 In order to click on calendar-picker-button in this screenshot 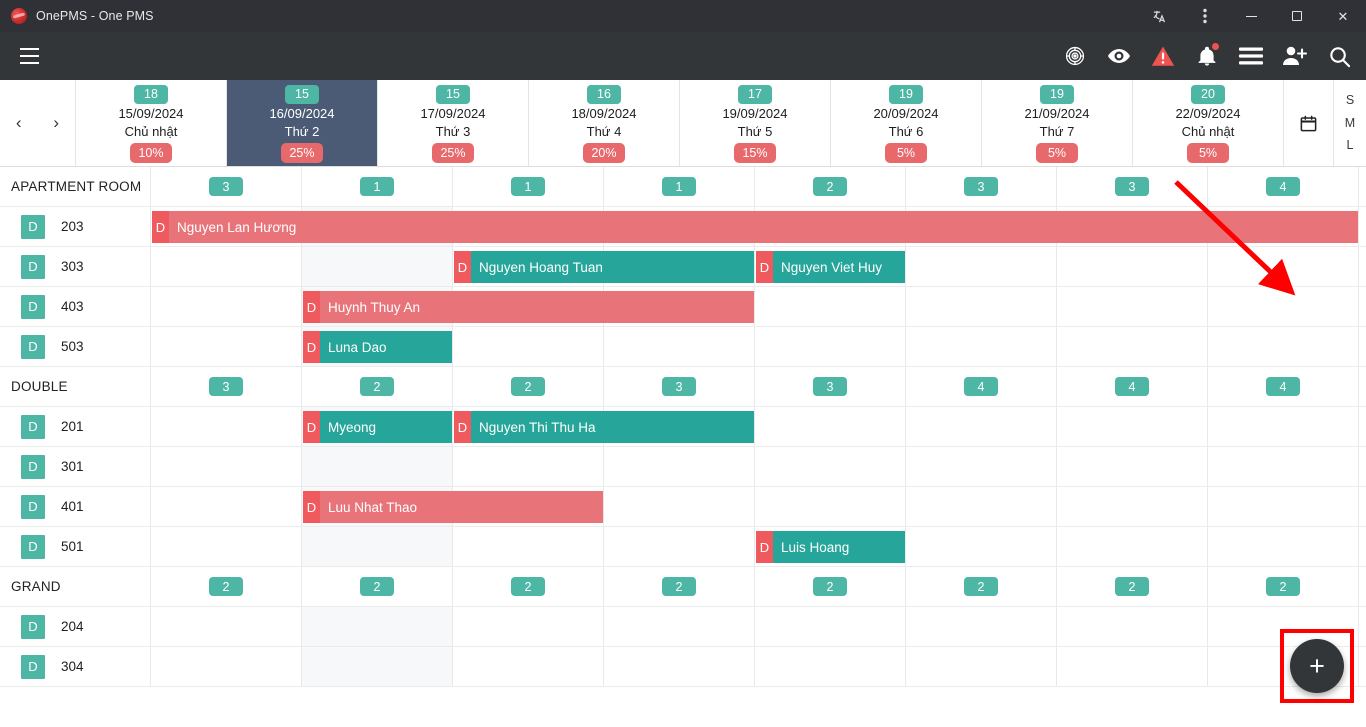, I will do `click(1309, 123)`.